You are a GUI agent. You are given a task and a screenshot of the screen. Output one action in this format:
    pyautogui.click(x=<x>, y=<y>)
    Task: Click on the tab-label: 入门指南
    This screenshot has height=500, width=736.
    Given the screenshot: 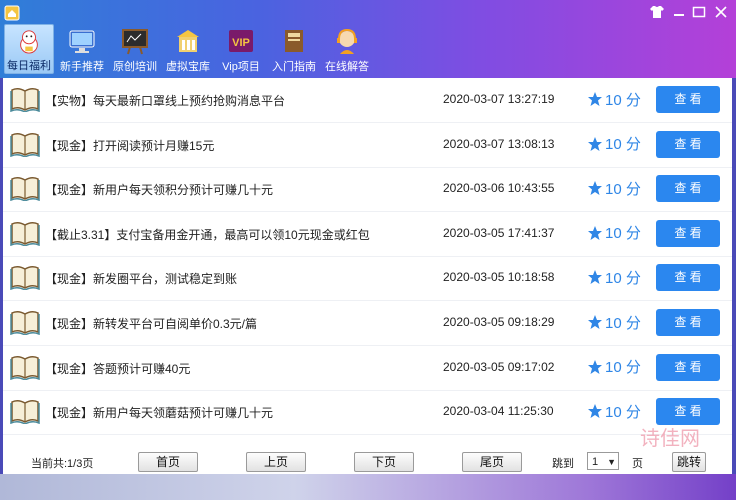 What is the action you would take?
    pyautogui.click(x=294, y=67)
    